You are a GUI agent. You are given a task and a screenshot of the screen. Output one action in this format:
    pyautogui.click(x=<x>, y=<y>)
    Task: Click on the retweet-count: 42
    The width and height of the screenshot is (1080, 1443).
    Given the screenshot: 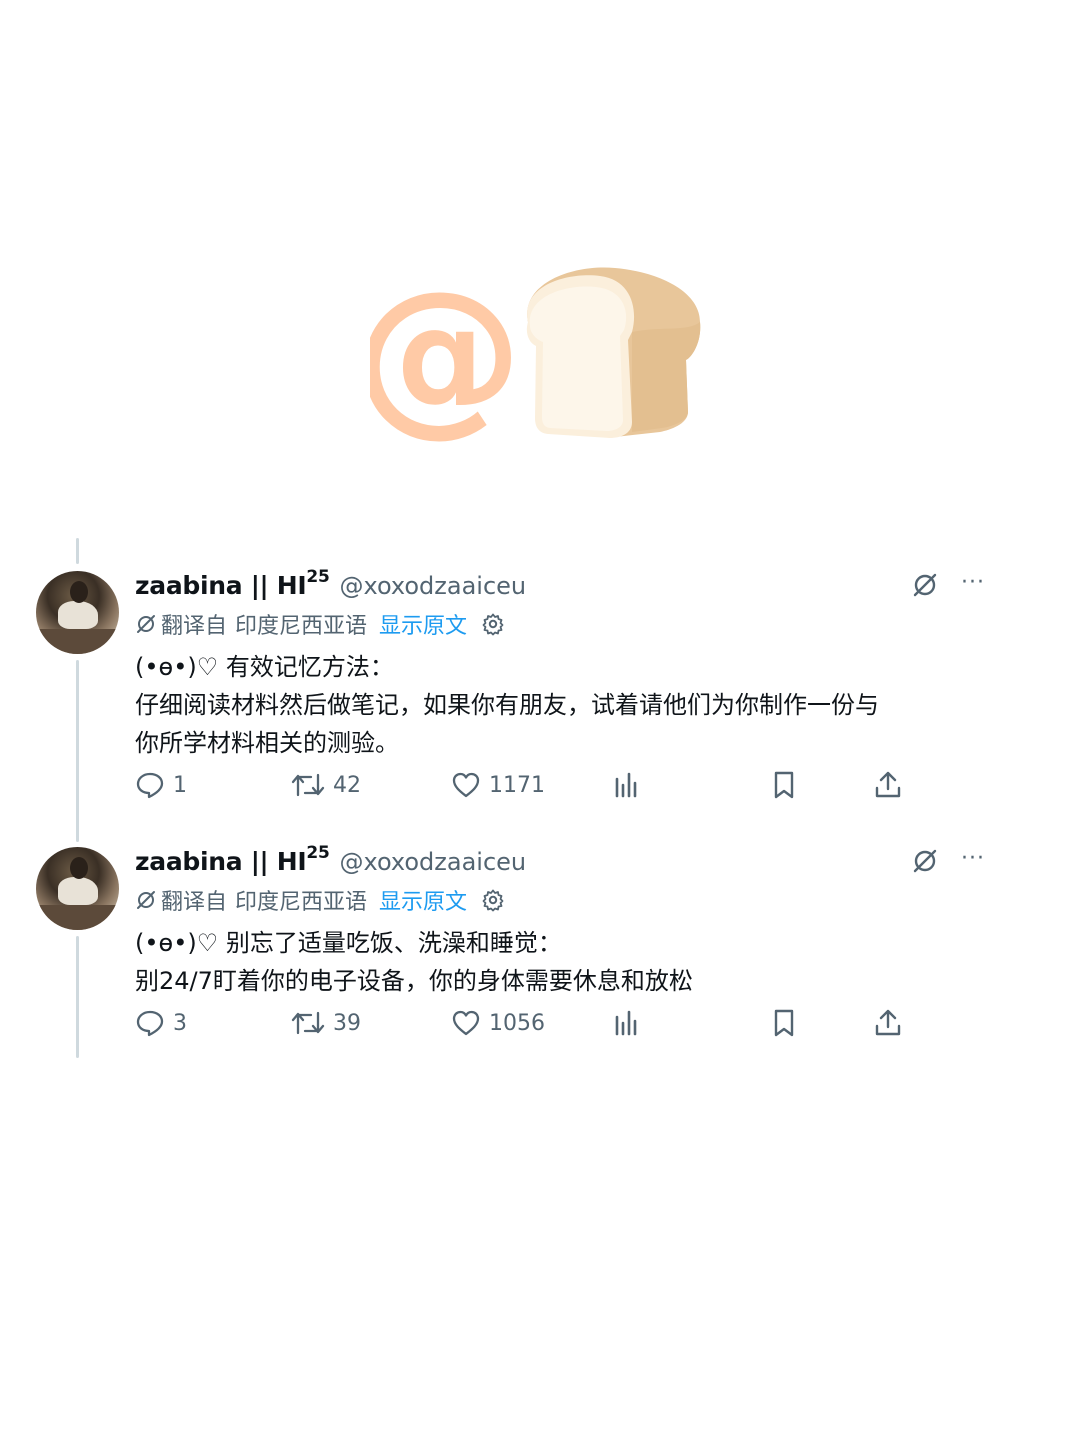 What is the action you would take?
    pyautogui.click(x=347, y=785)
    